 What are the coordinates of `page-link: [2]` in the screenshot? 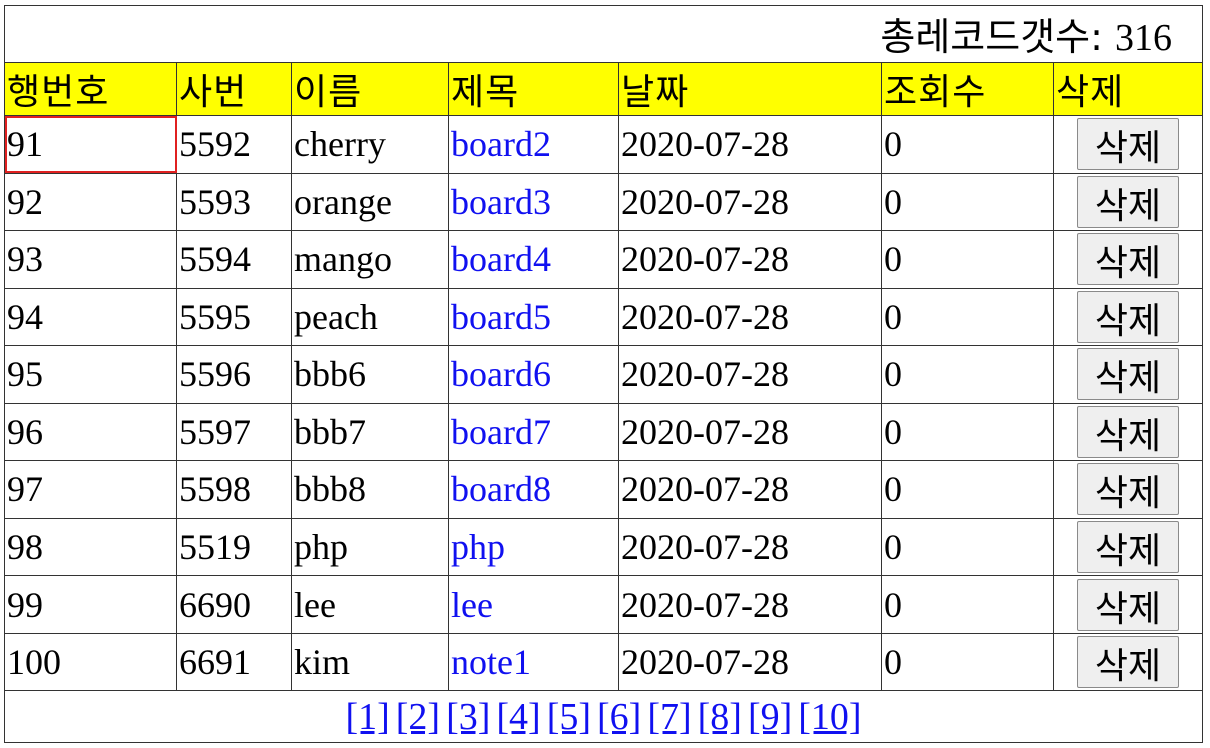 It's located at (418, 717).